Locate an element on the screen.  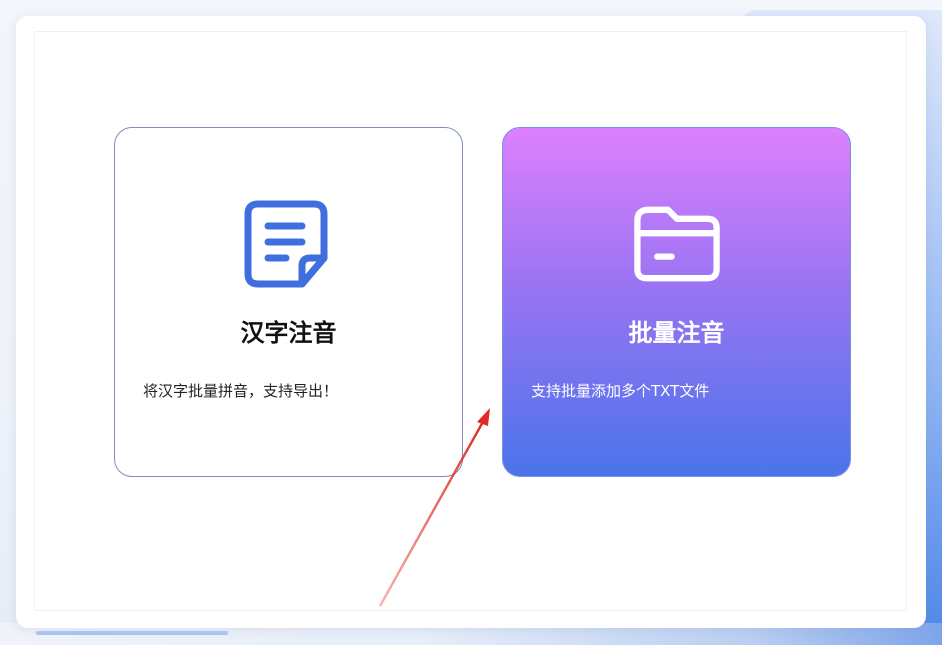
card-description: 将汉字批量拼音，支持导出！ is located at coordinates (241, 391).